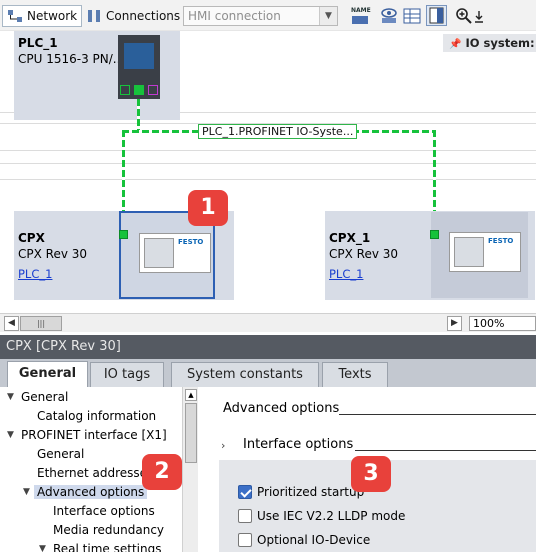 The height and width of the screenshot is (552, 536). What do you see at coordinates (454, 323) in the screenshot?
I see `scroll-right-button: ▶` at bounding box center [454, 323].